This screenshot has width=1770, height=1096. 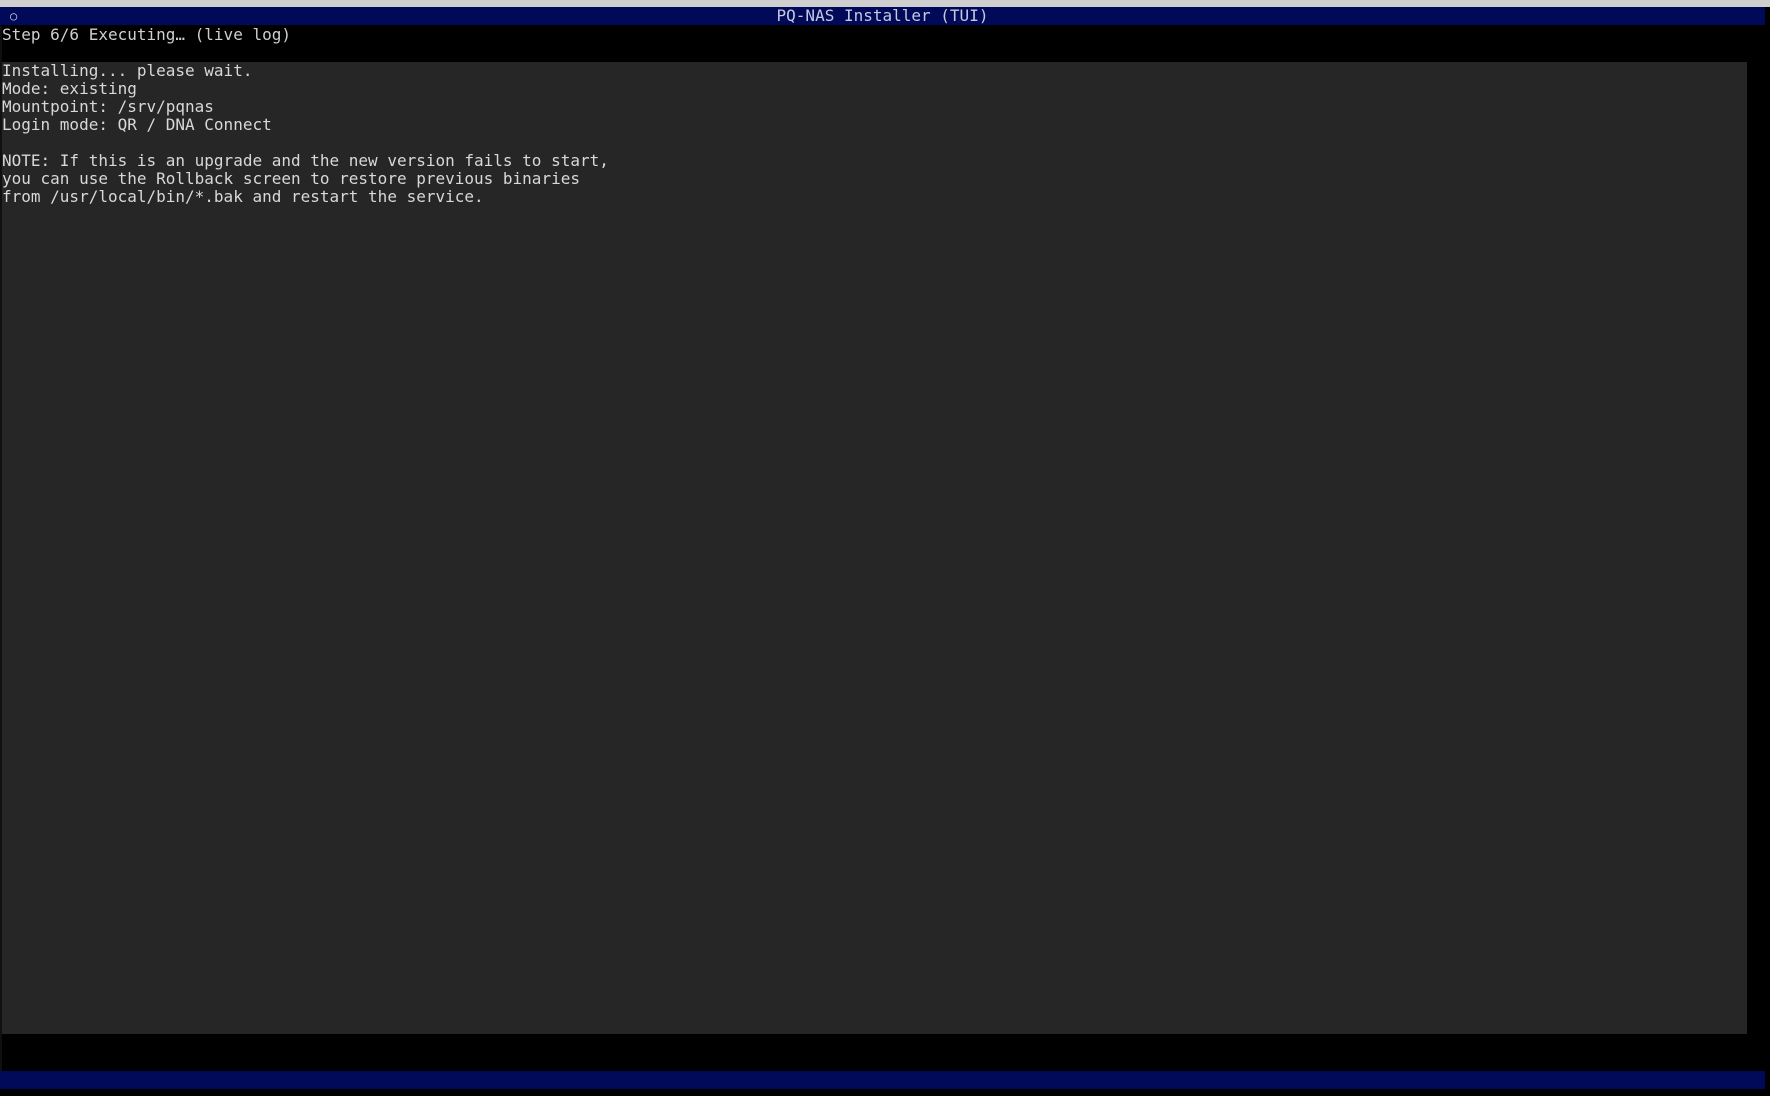 I want to click on title-bar: ○ PQ-NAS Installer (TUI), so click(x=882, y=16).